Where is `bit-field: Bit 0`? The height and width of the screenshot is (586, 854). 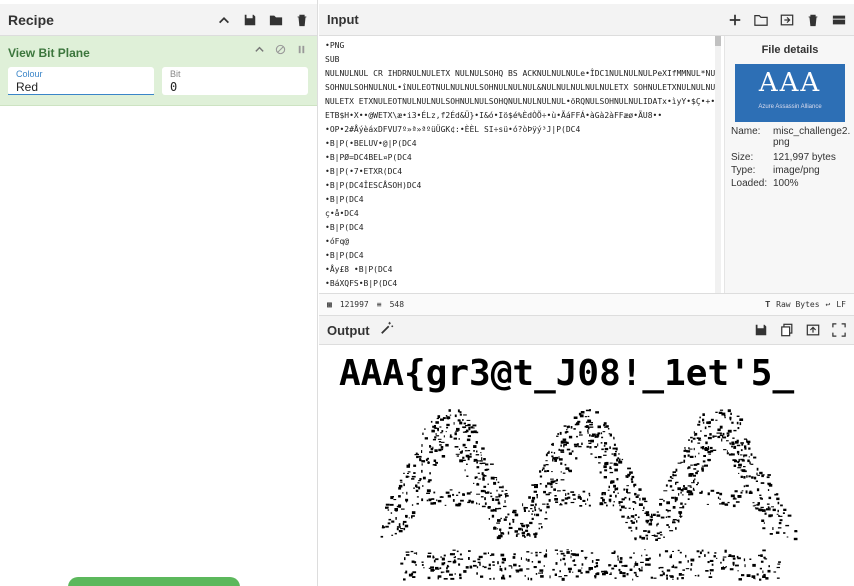
bit-field: Bit 0 is located at coordinates (235, 81).